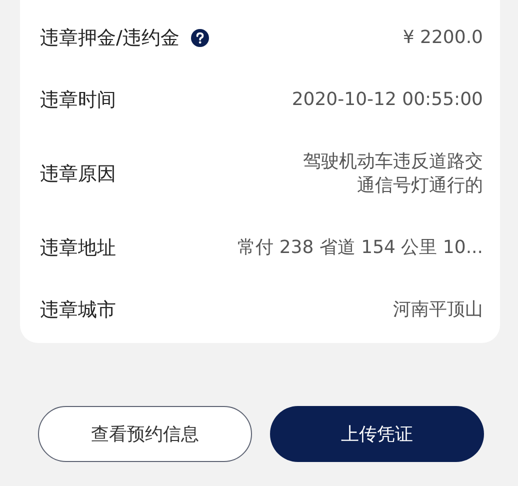 The image size is (518, 486). What do you see at coordinates (442, 38) in the screenshot?
I see `field-value: ¥ 2200.0` at bounding box center [442, 38].